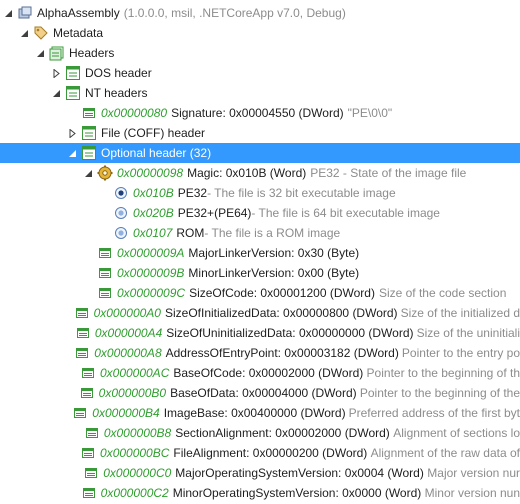  What do you see at coordinates (121, 193) in the screenshot?
I see `radio-selected-icon` at bounding box center [121, 193].